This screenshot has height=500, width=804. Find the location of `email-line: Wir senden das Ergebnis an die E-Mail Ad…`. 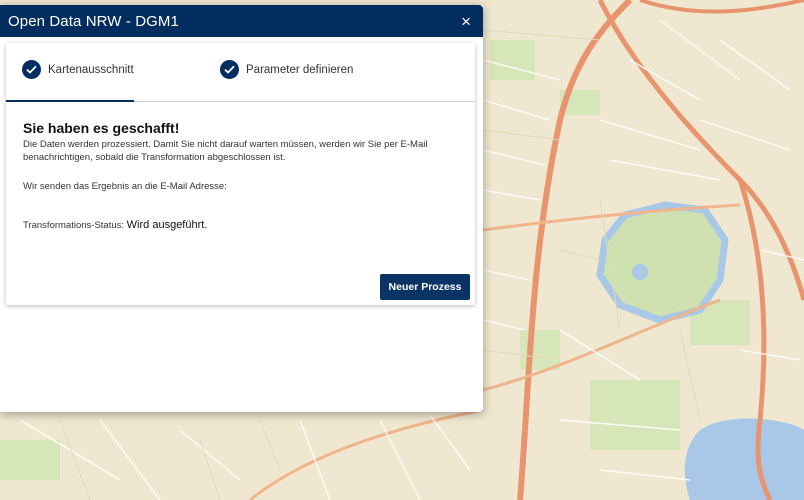

email-line: Wir senden das Ergebnis an die E-Mail Ad… is located at coordinates (125, 186).